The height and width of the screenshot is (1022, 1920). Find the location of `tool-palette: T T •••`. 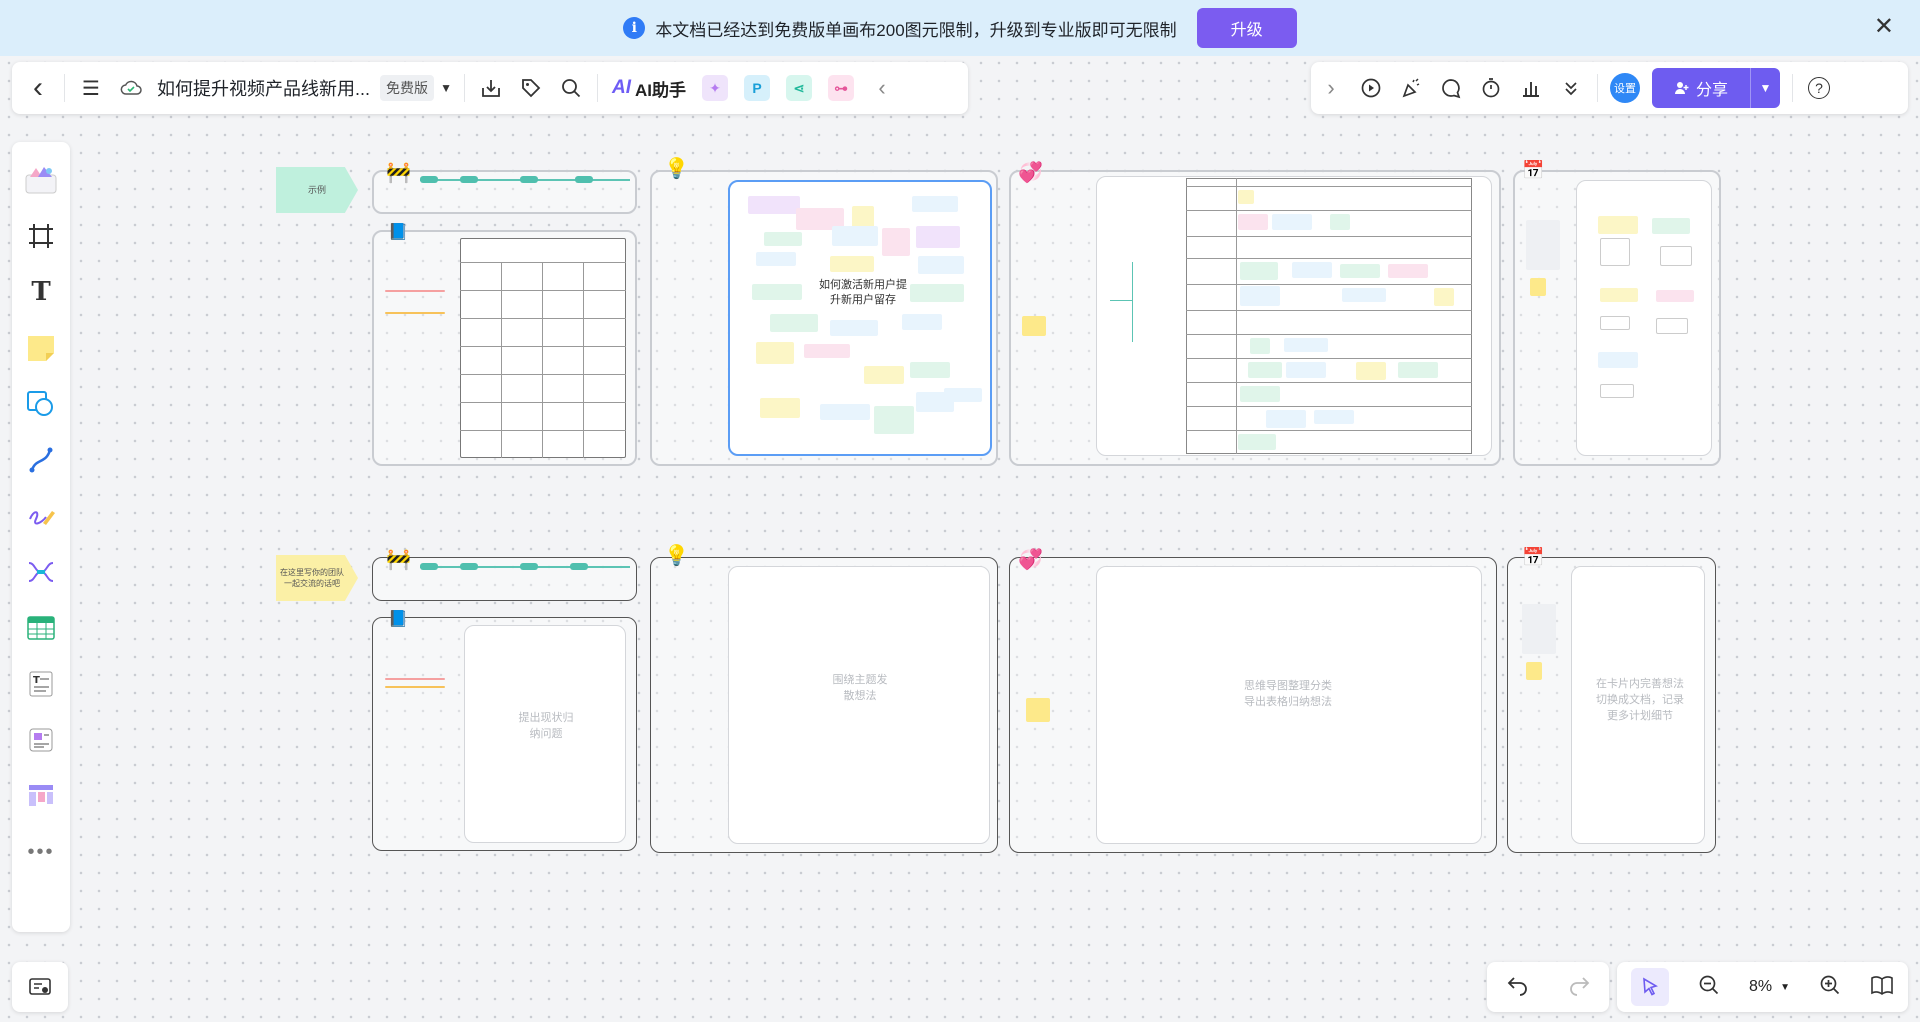

tool-palette: T T ••• is located at coordinates (41, 537).